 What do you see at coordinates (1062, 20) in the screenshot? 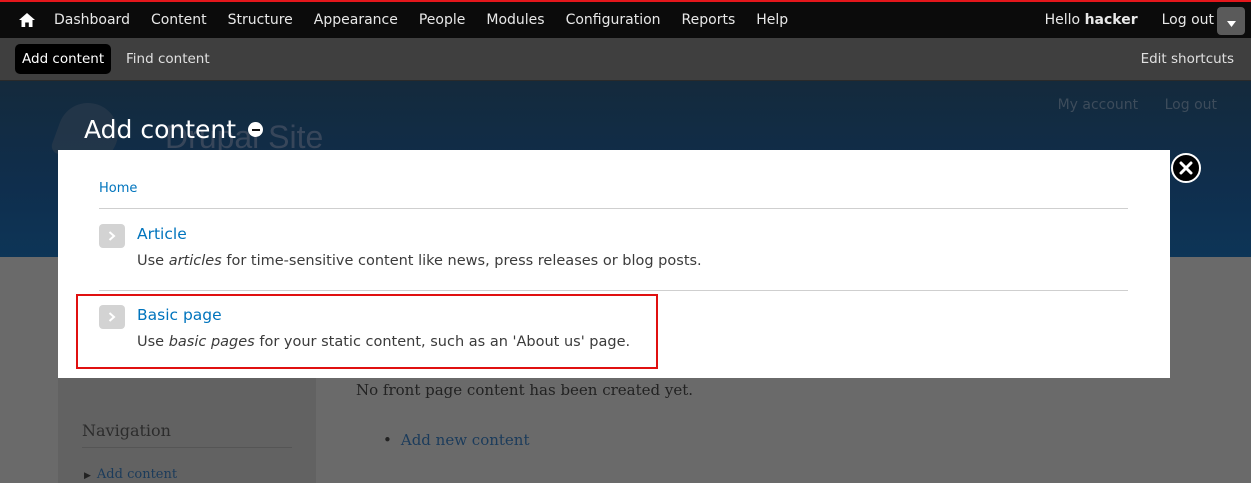
I see `greeting-prefix: Hello` at bounding box center [1062, 20].